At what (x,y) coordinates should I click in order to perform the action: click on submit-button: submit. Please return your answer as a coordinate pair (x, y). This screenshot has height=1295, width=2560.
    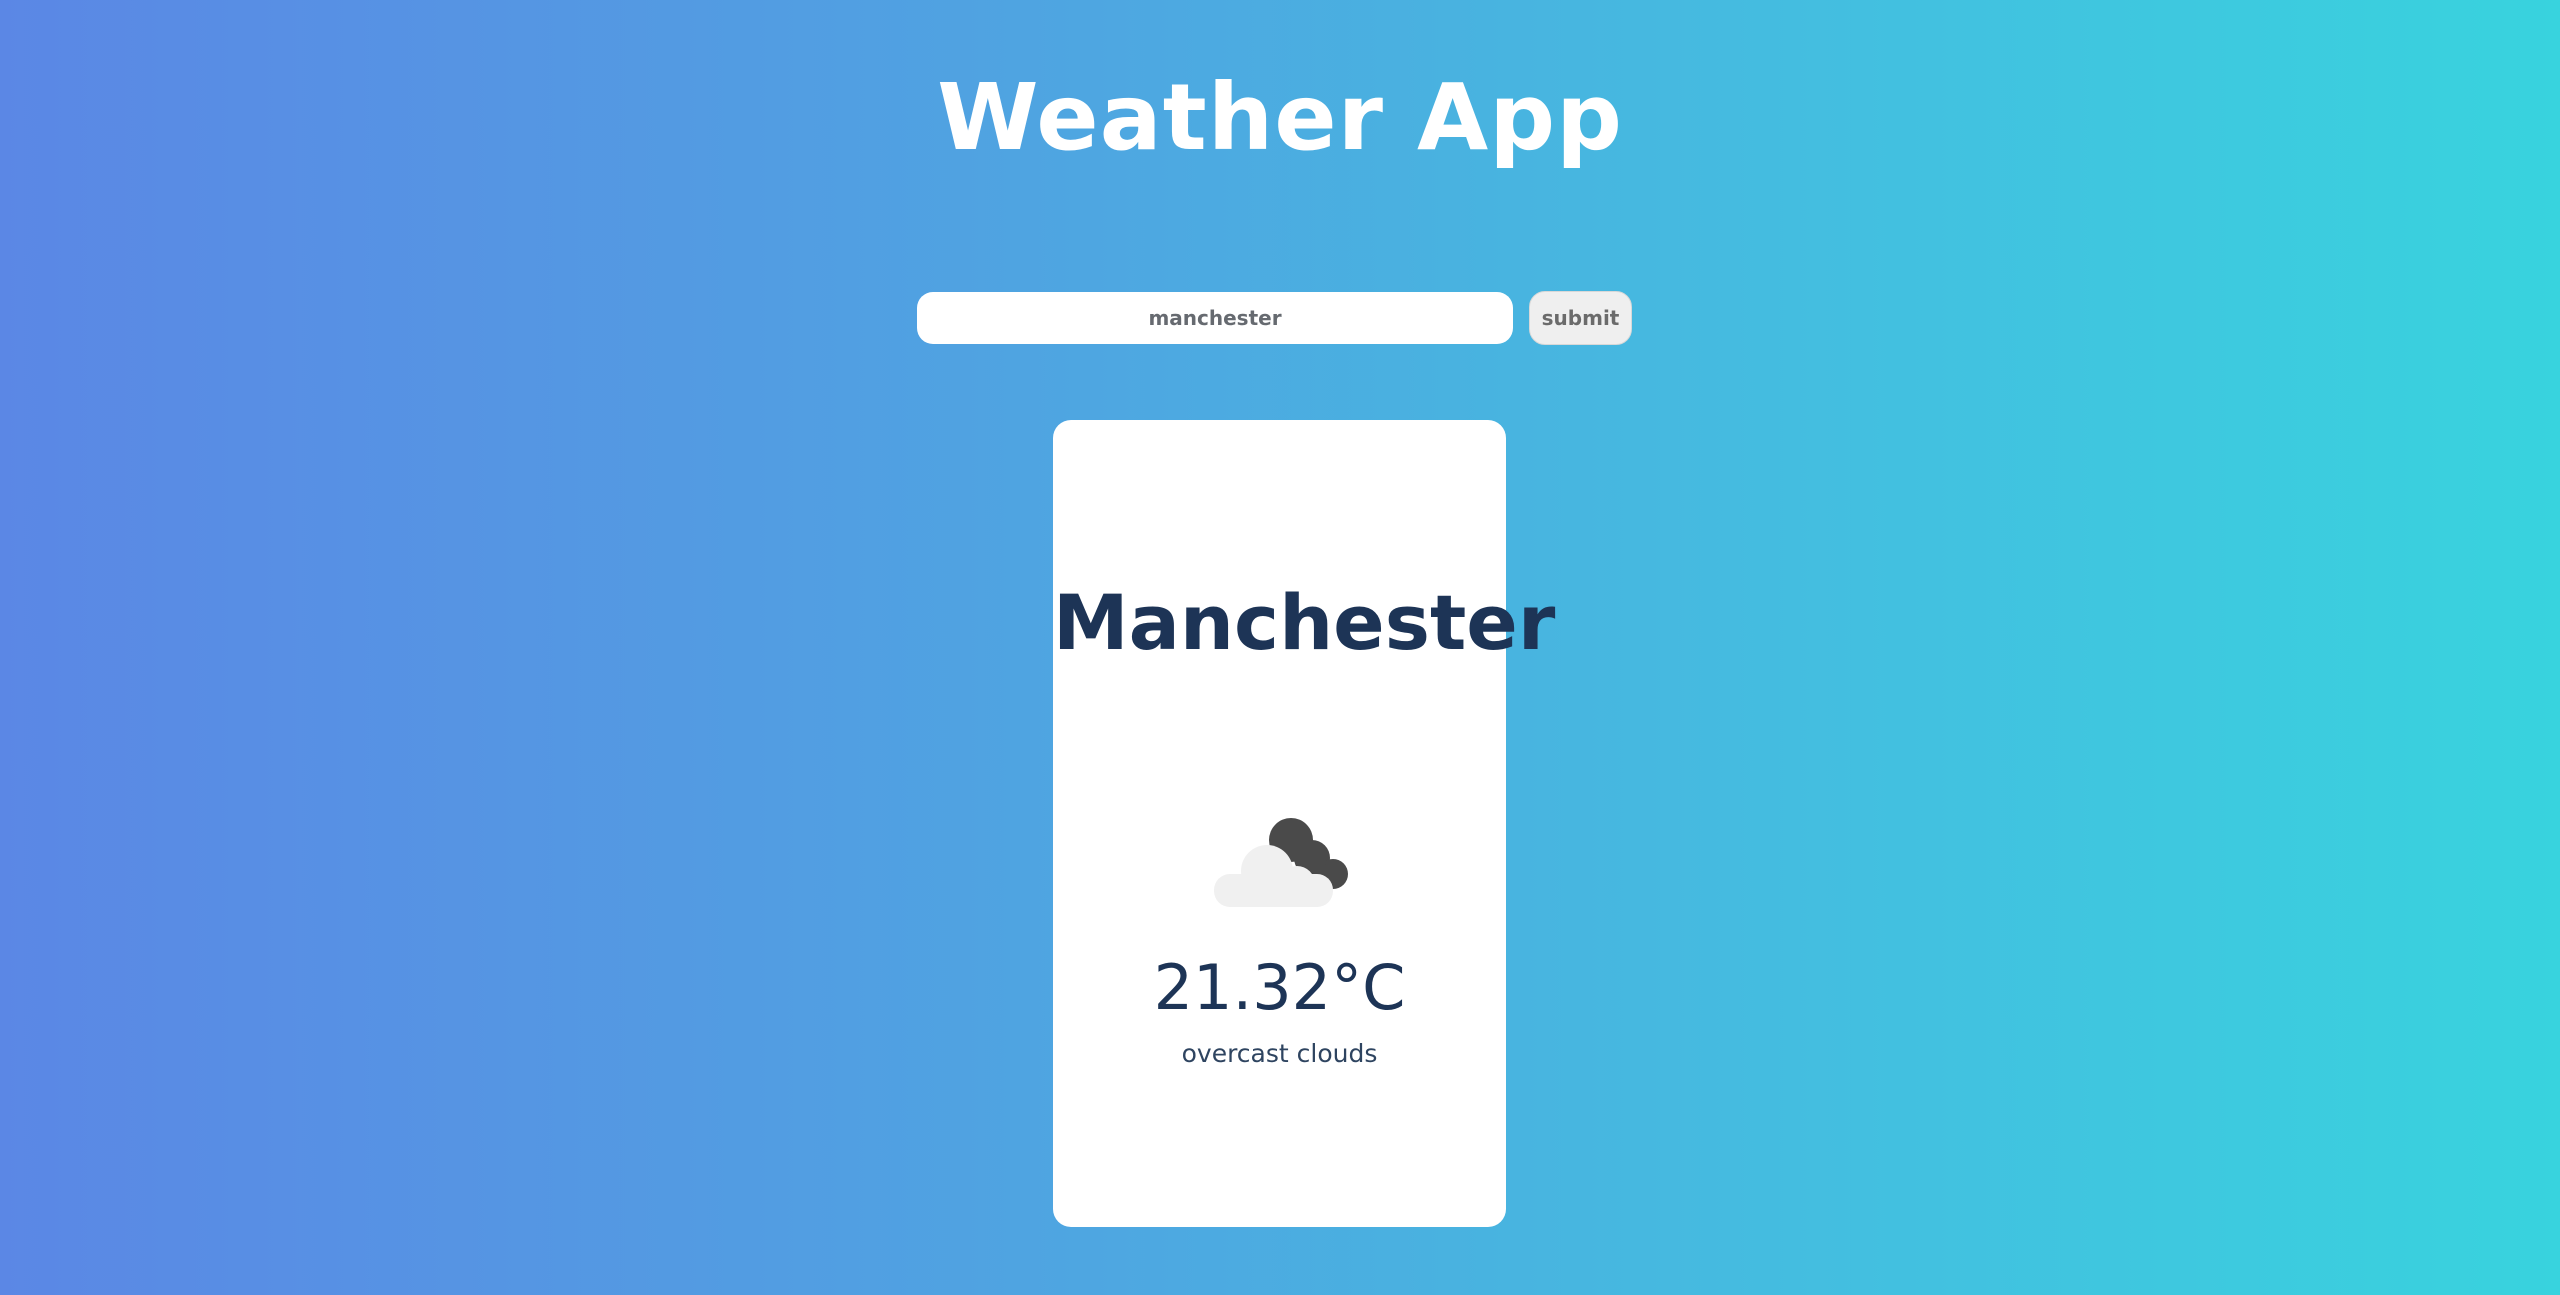
    Looking at the image, I should click on (1580, 318).